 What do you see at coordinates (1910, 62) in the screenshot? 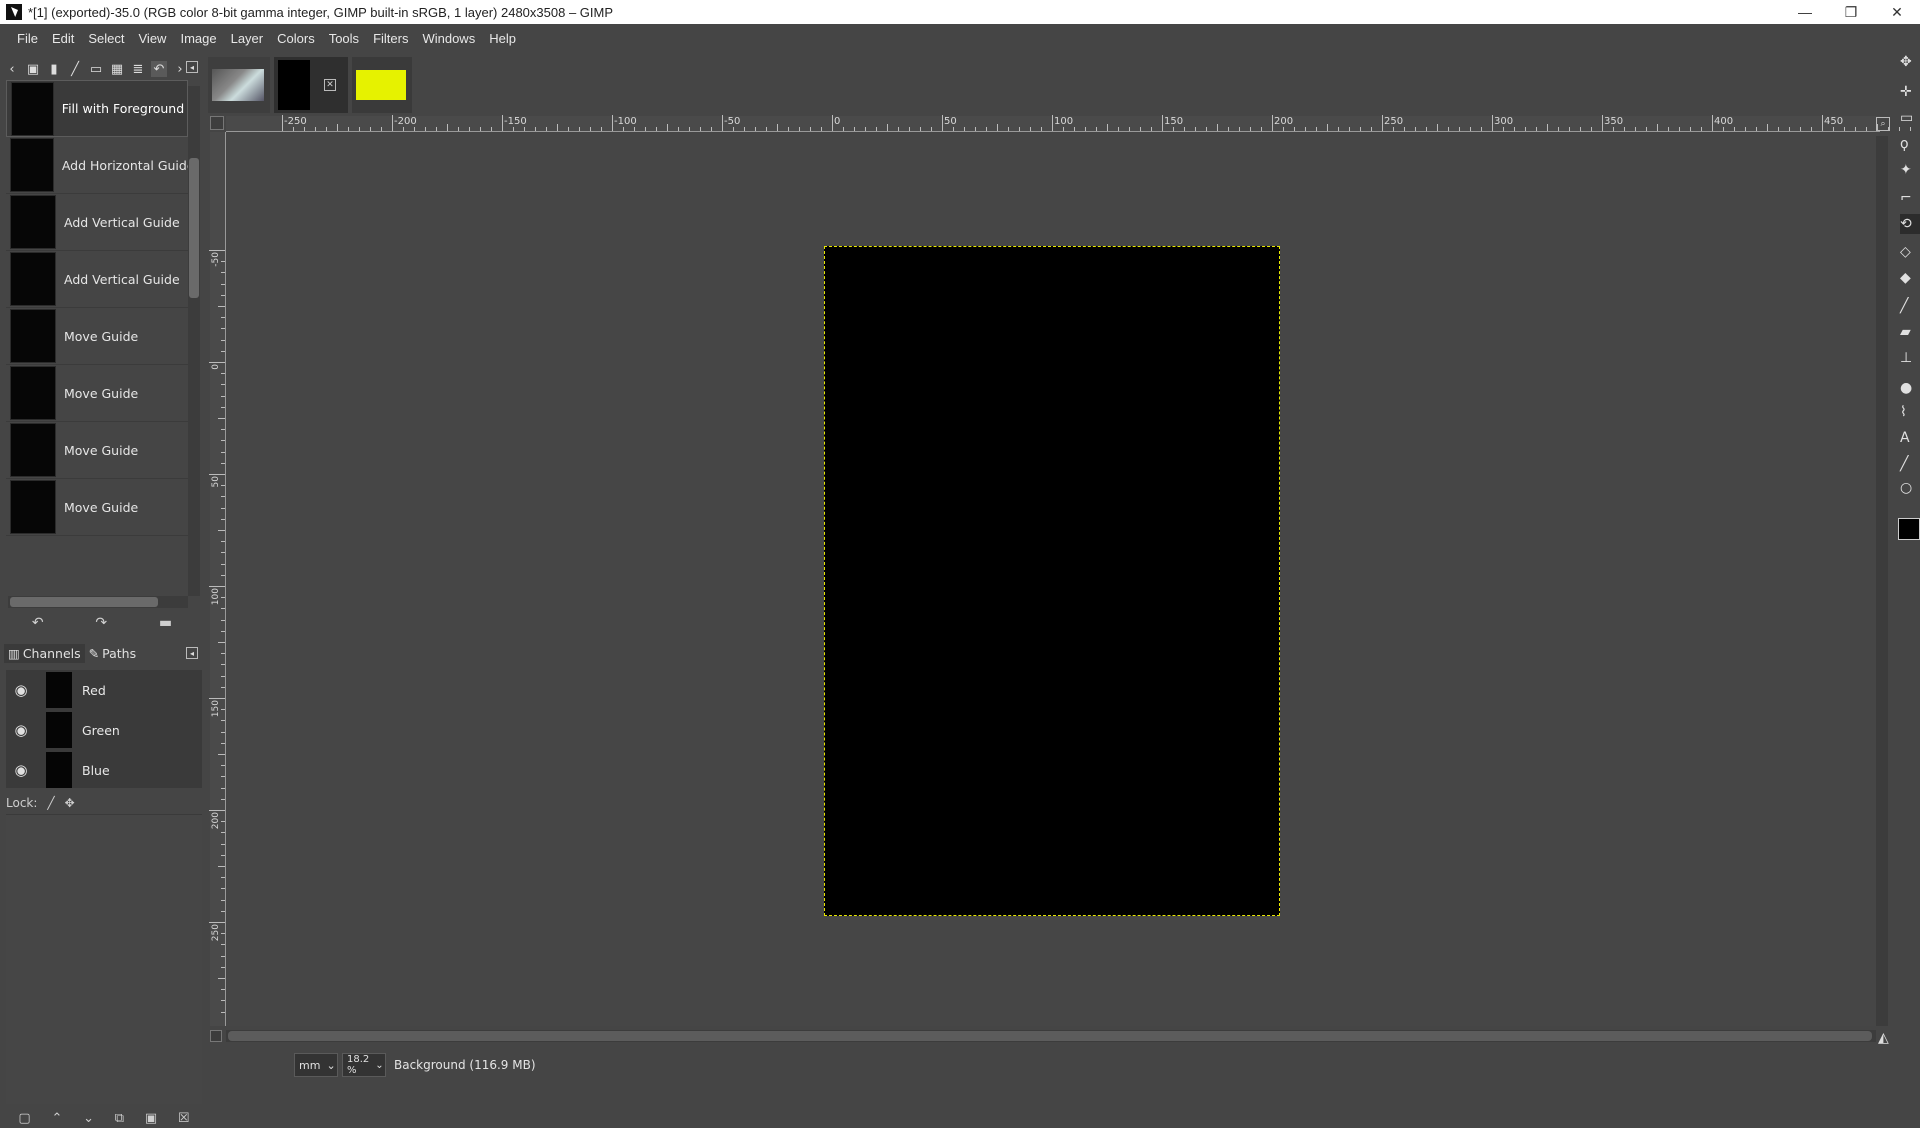
I see `tool-icon: ✥` at bounding box center [1910, 62].